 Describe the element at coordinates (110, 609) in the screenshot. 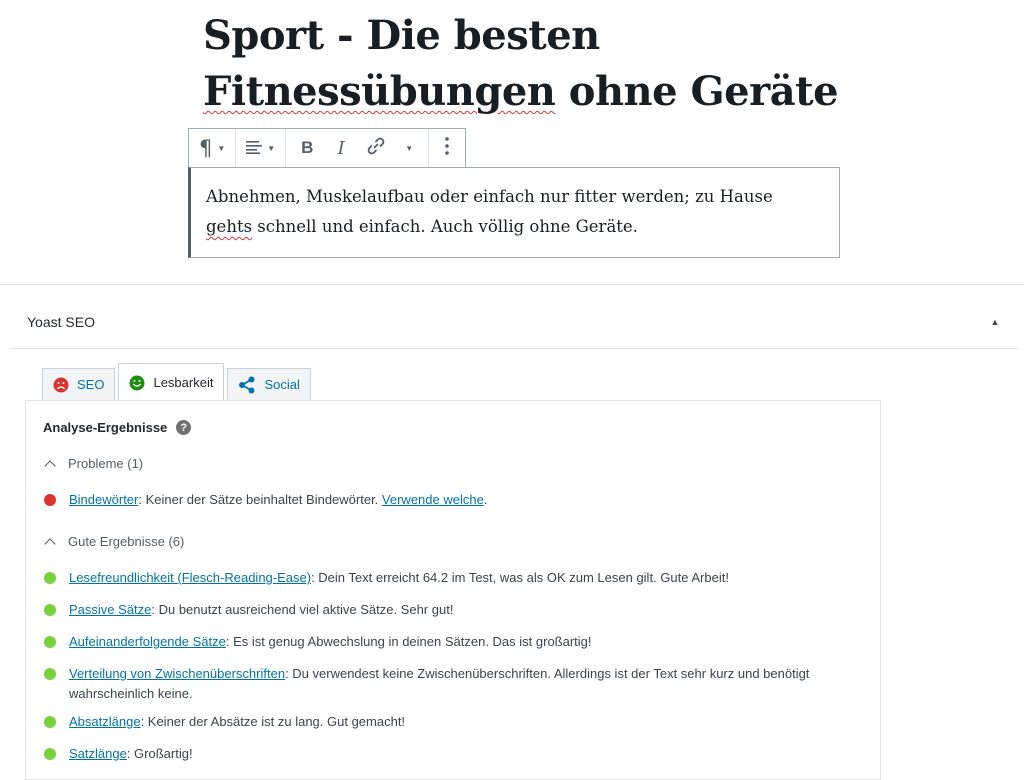

I see `result-link: Passive Sätze` at that location.